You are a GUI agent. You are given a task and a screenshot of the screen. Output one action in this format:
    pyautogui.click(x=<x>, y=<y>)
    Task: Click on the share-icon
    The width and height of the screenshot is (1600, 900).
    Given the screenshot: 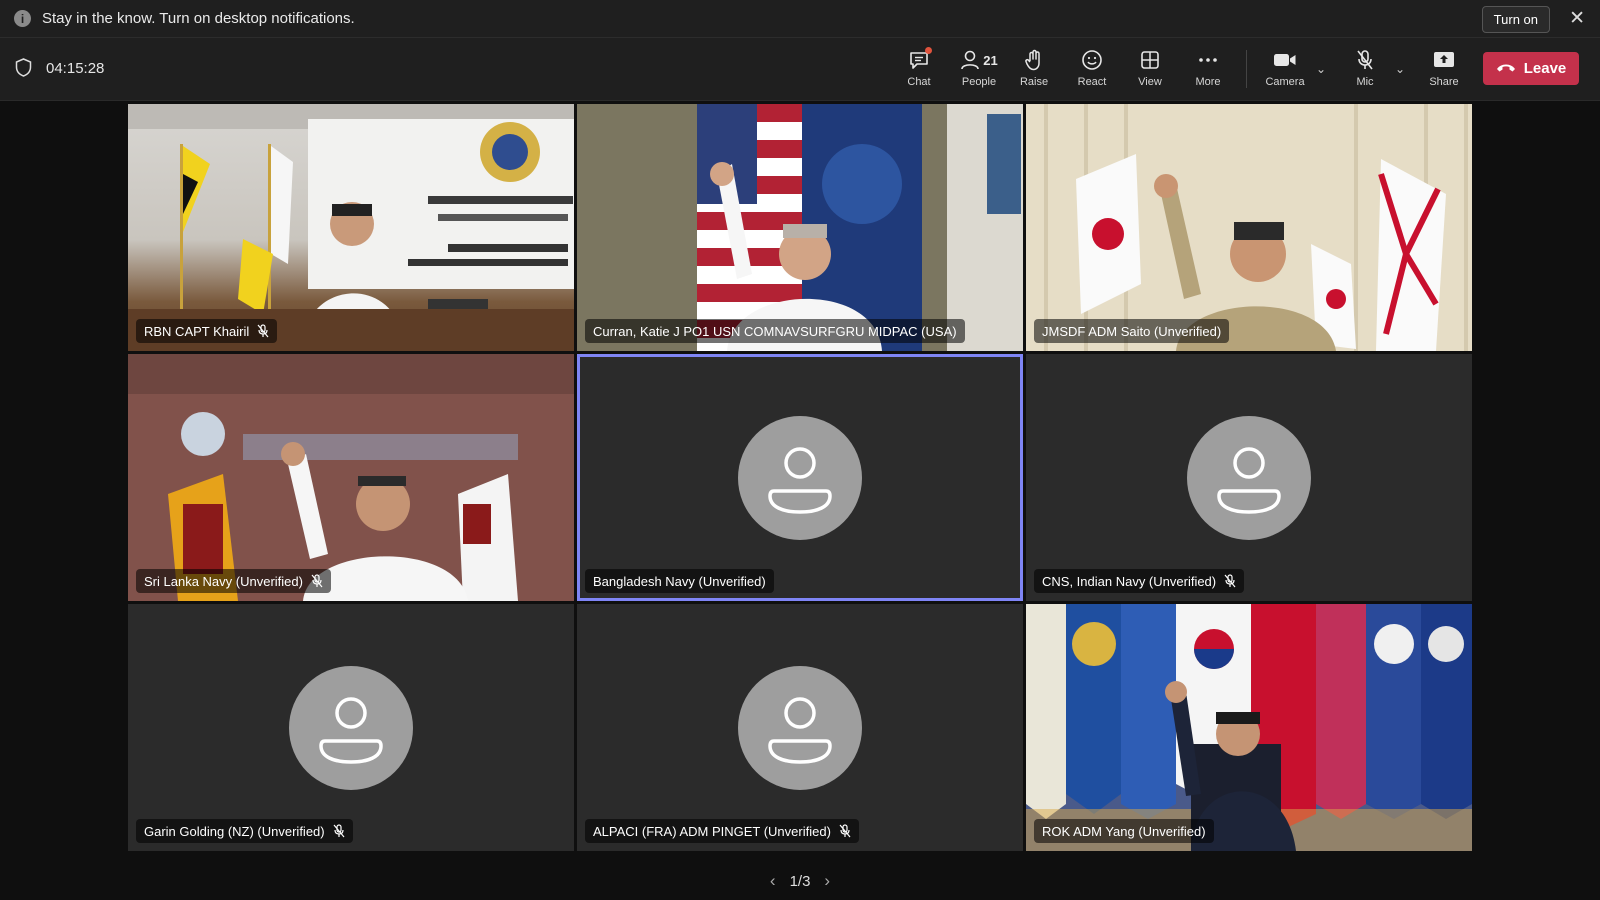 What is the action you would take?
    pyautogui.click(x=1444, y=60)
    